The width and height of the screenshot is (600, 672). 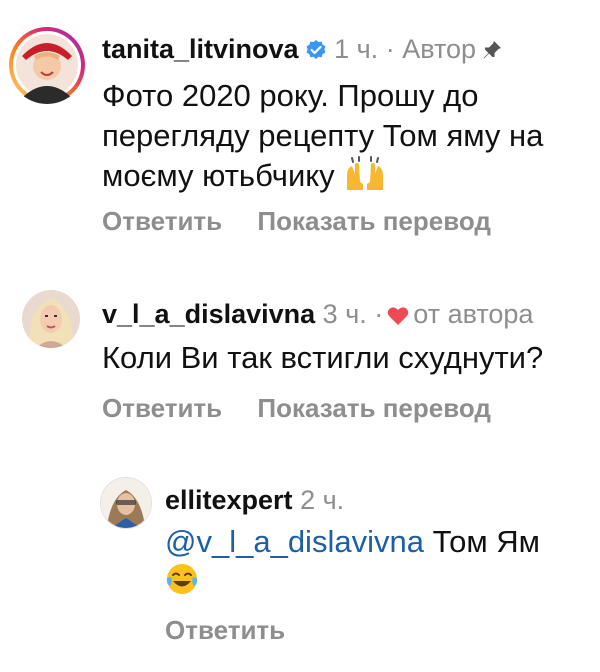 I want to click on username: ellitexpert, so click(x=229, y=500).